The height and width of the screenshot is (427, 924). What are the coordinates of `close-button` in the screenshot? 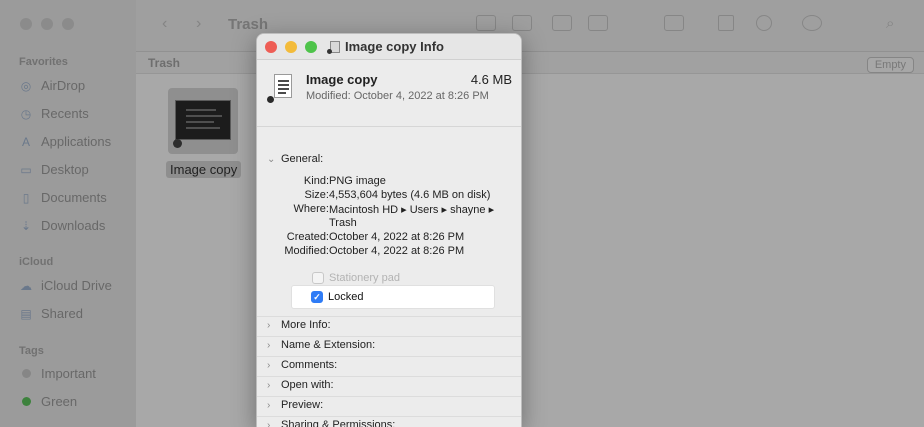 It's located at (271, 47).